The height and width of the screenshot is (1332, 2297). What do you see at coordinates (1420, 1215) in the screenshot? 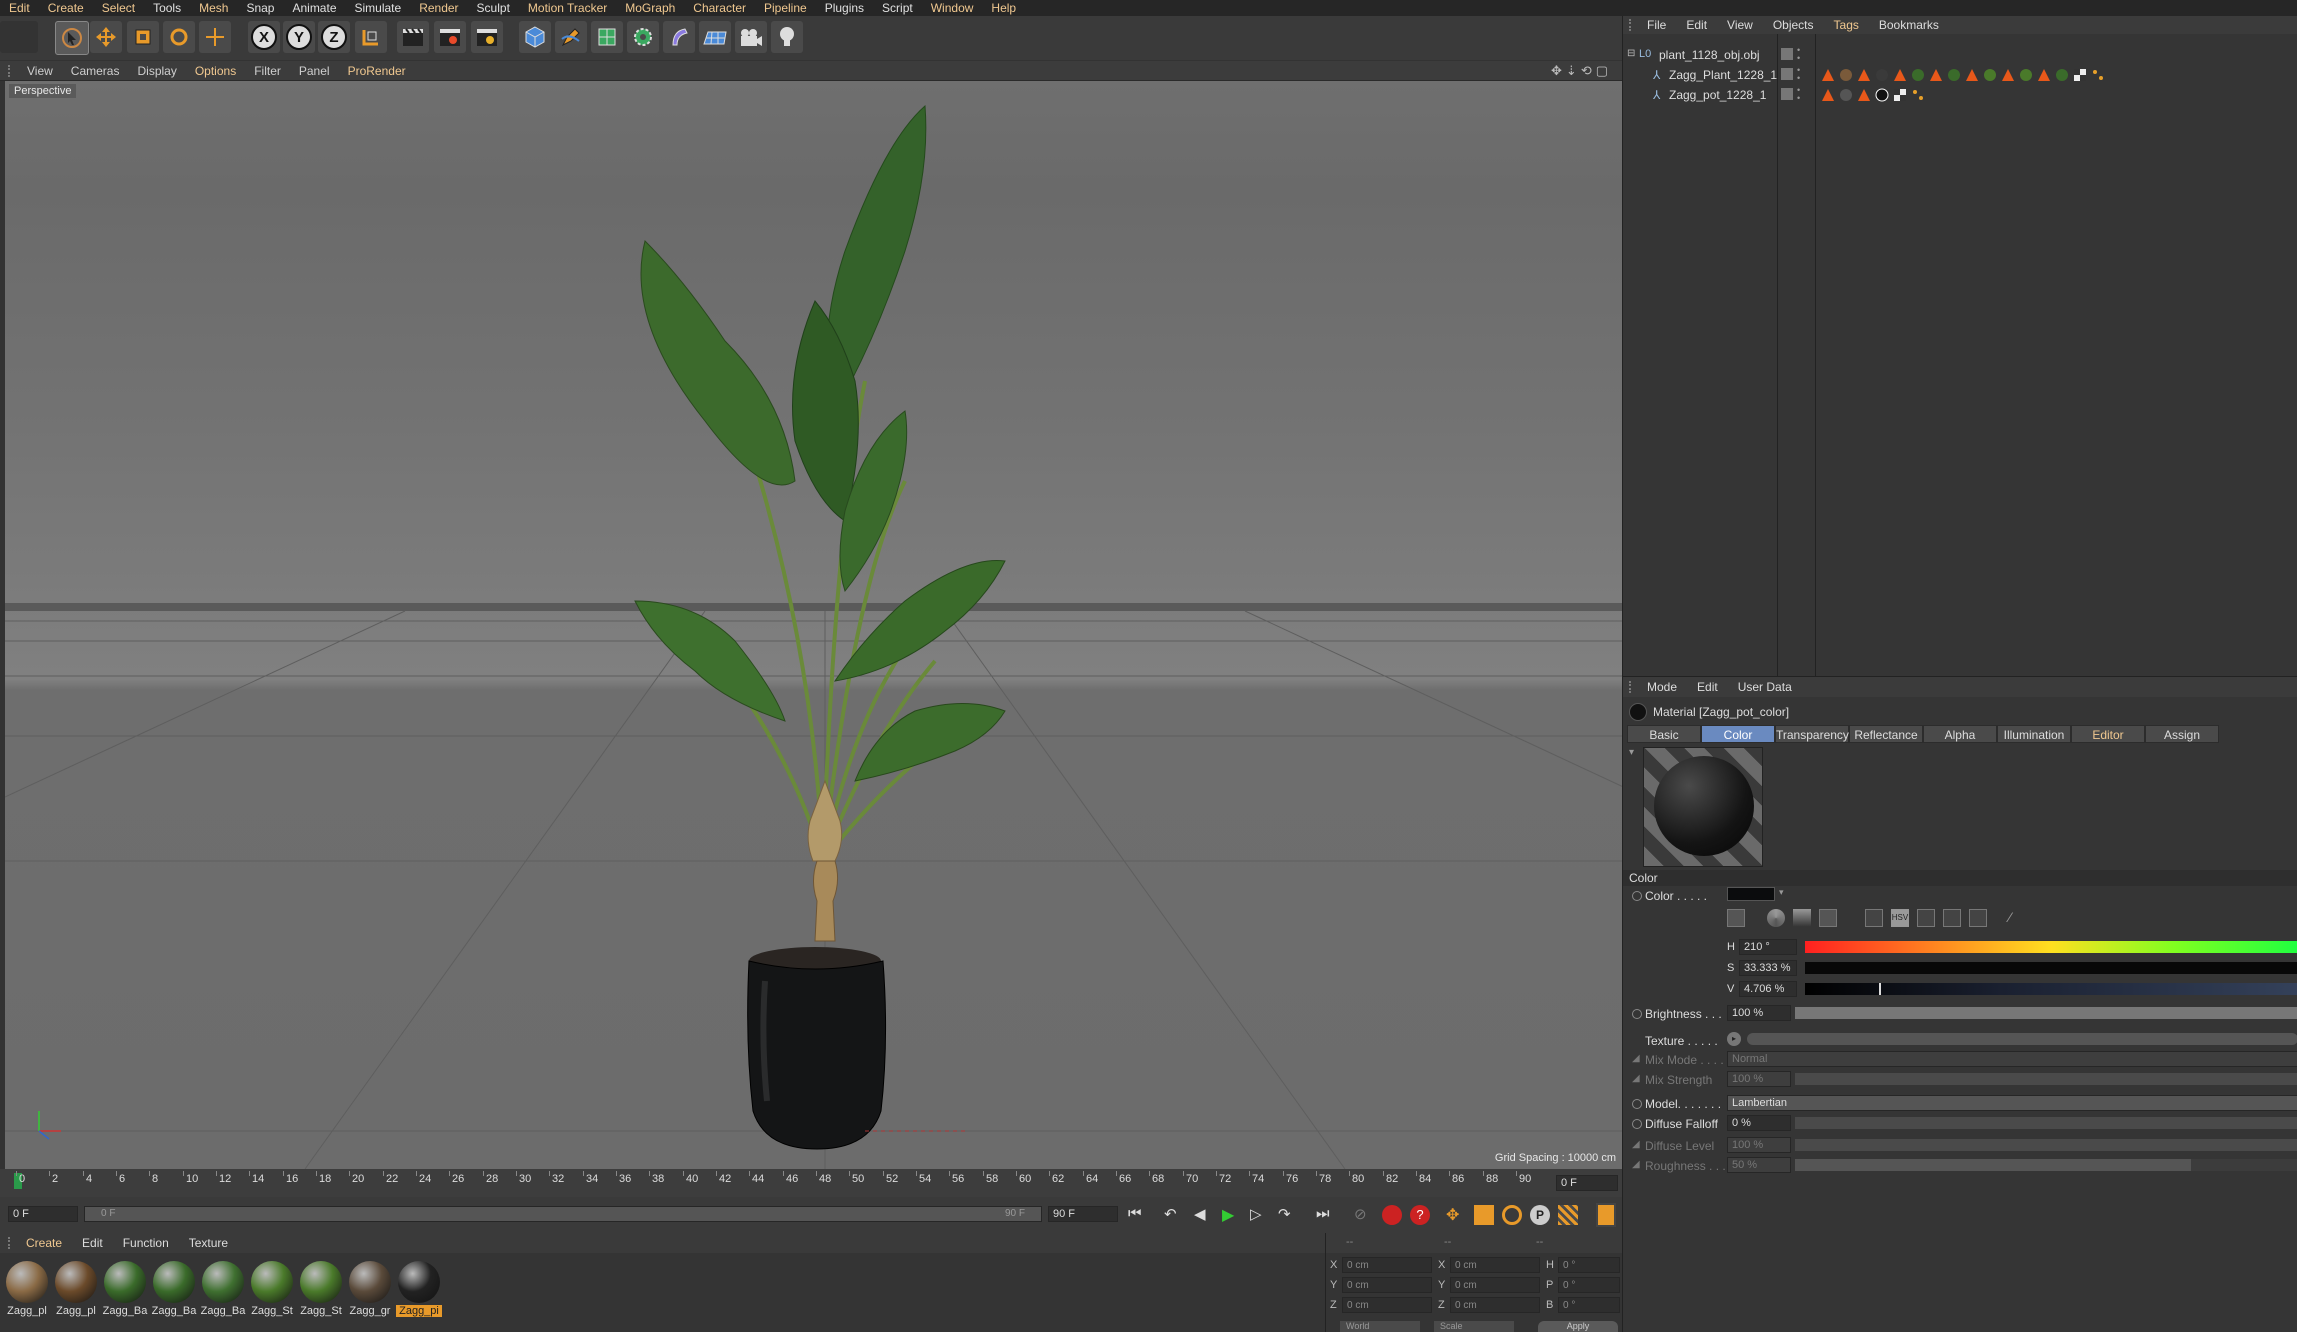
I see `keyframe-selection-button: ?` at bounding box center [1420, 1215].